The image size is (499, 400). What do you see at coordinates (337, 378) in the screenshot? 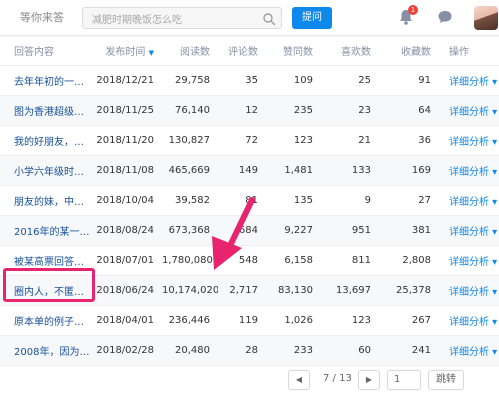
I see `page-indicator: 7 / 13` at bounding box center [337, 378].